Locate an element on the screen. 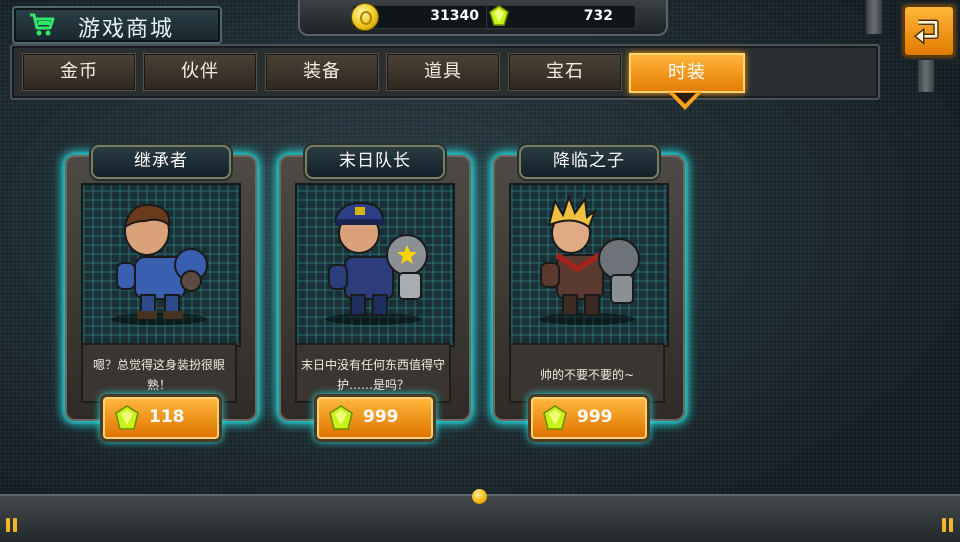 The image size is (960, 542). category-tab-bar: 金币 伙伴 装备 道具 宝石 时装 is located at coordinates (445, 72).